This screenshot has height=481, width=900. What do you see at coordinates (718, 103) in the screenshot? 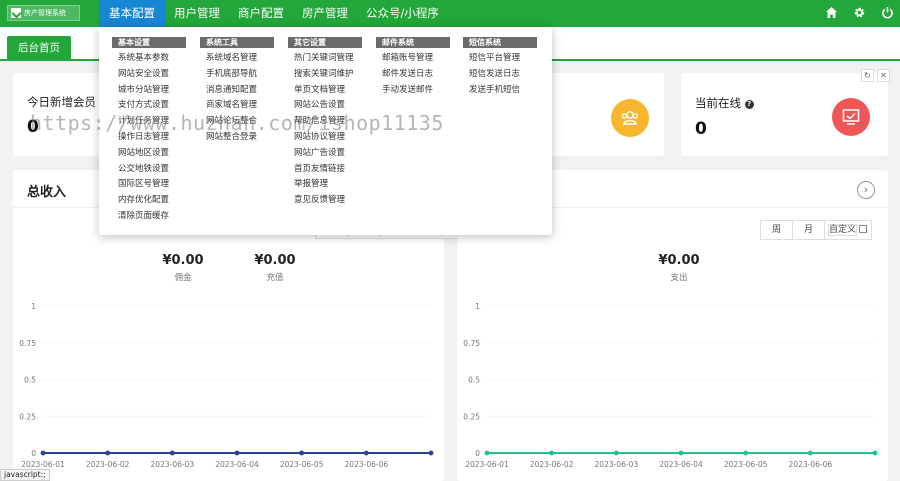
I see `online-label-text: 当前在线` at bounding box center [718, 103].